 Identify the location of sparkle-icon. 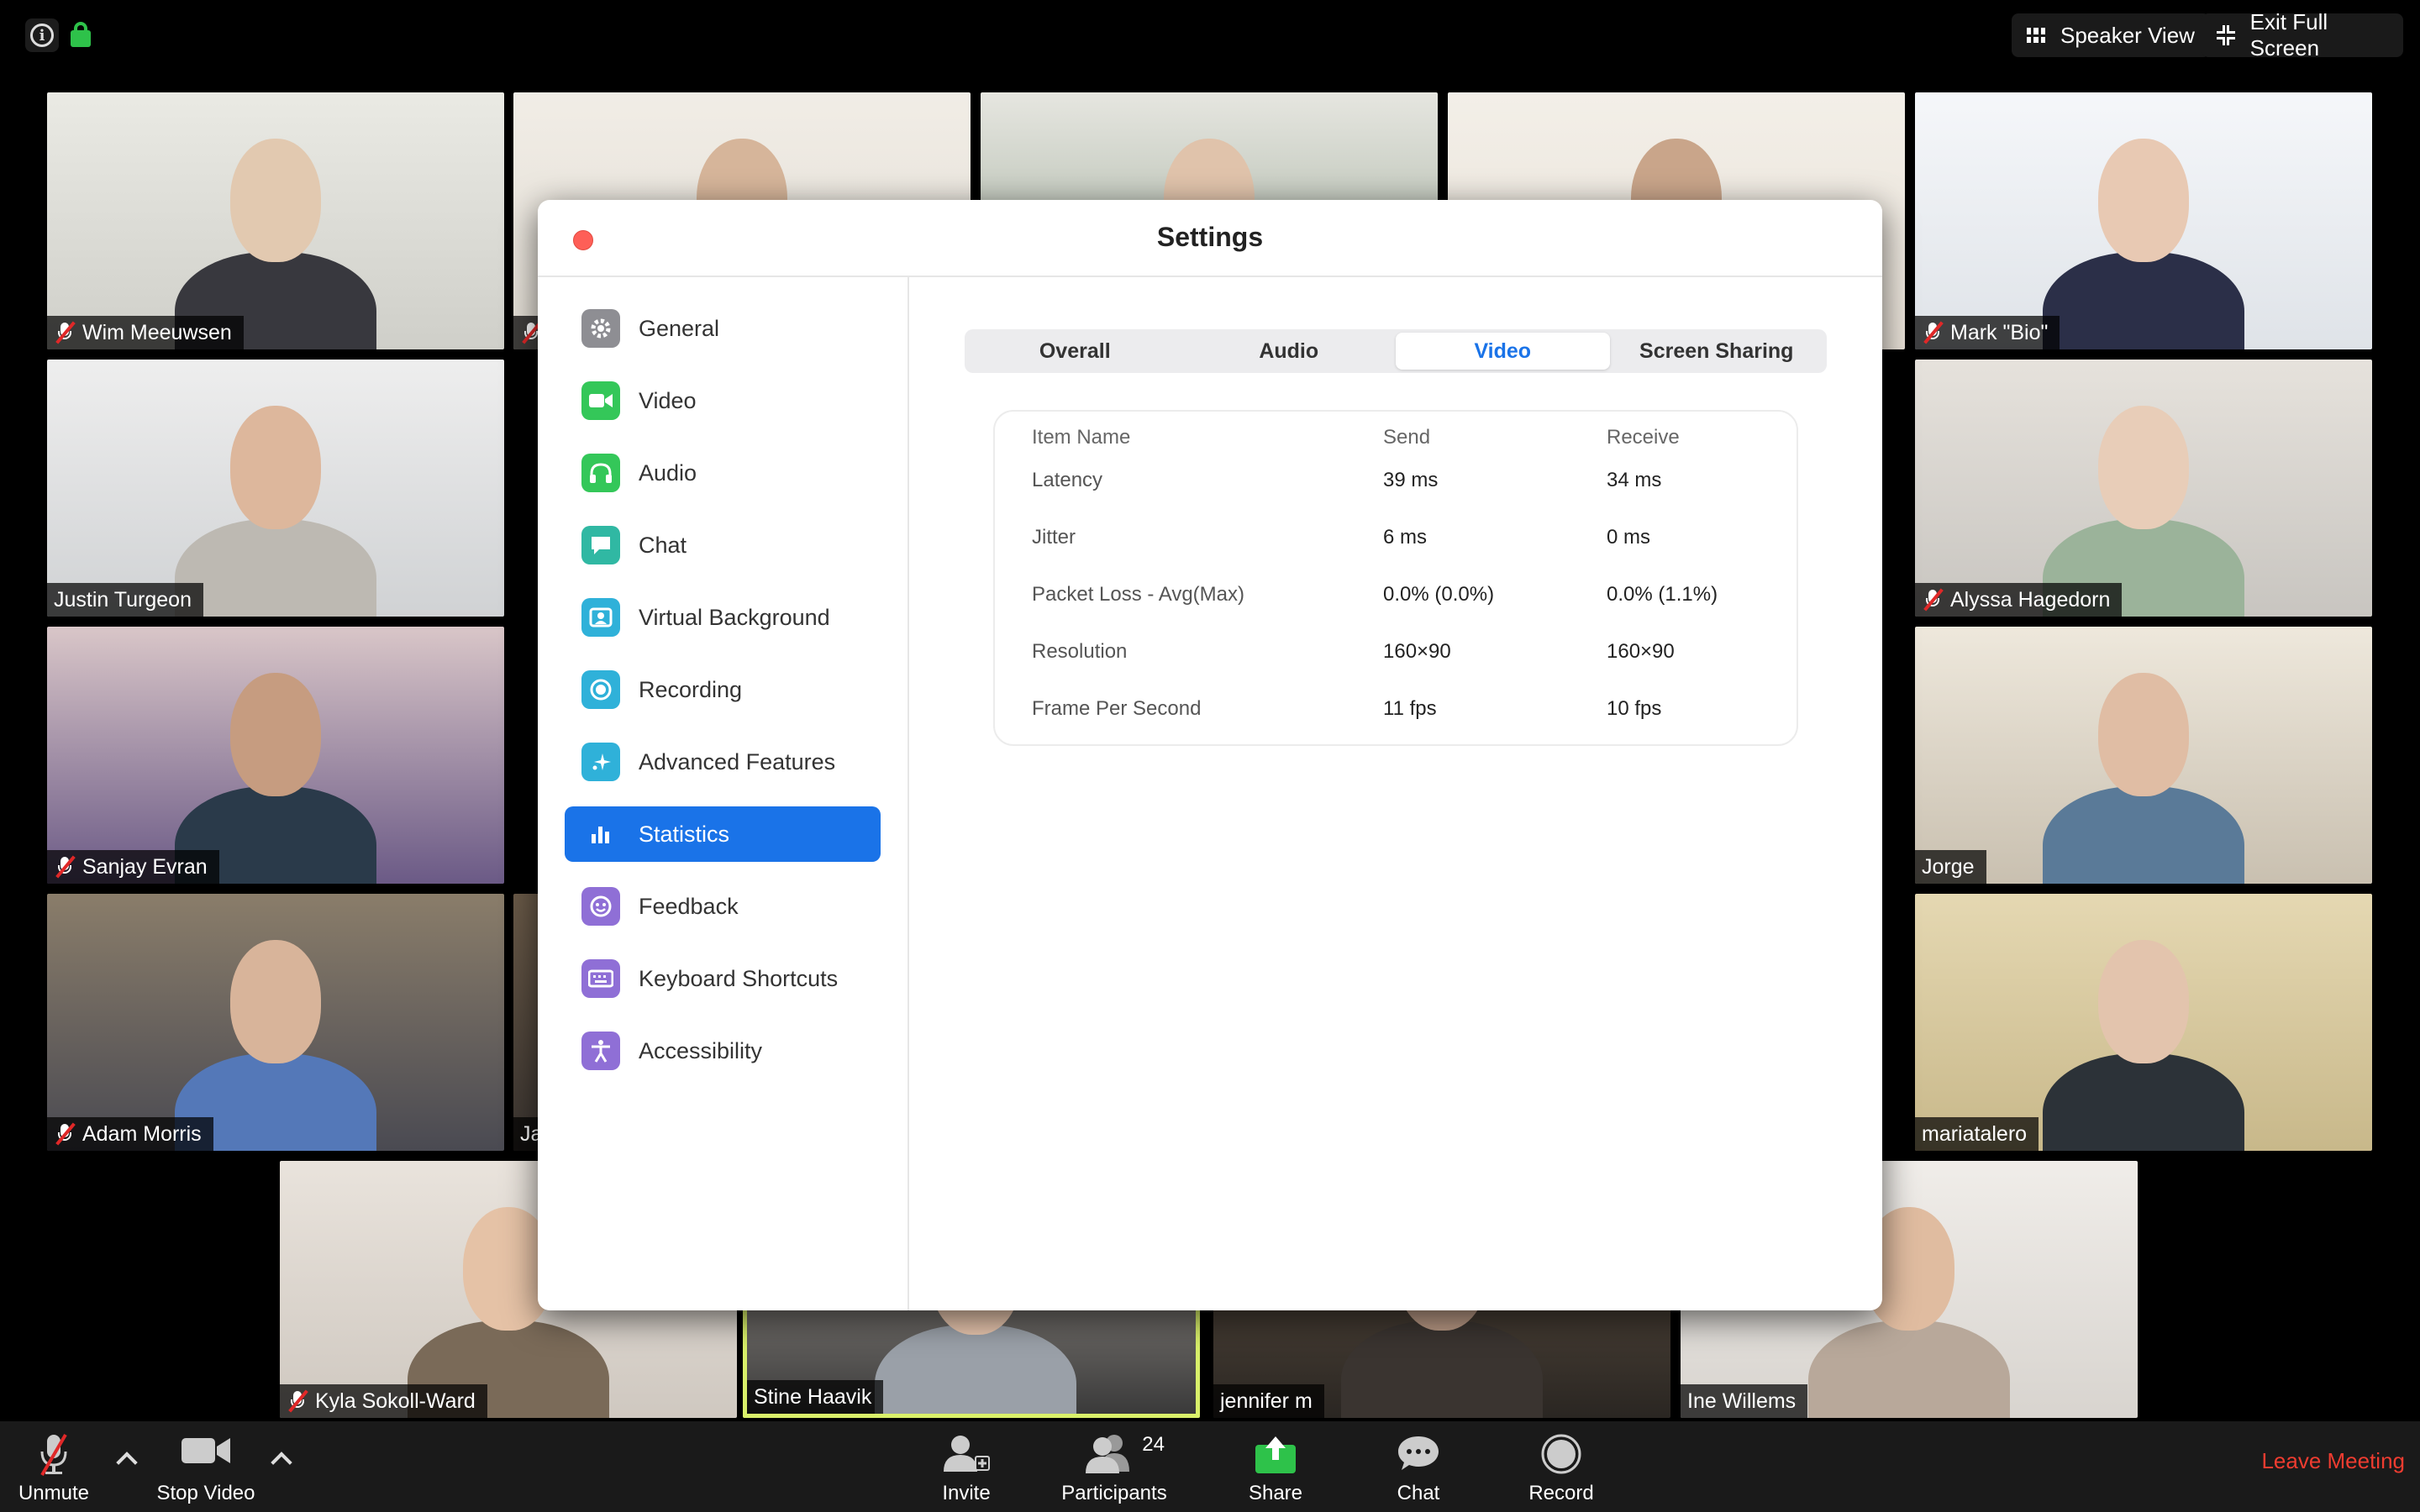
(600, 762).